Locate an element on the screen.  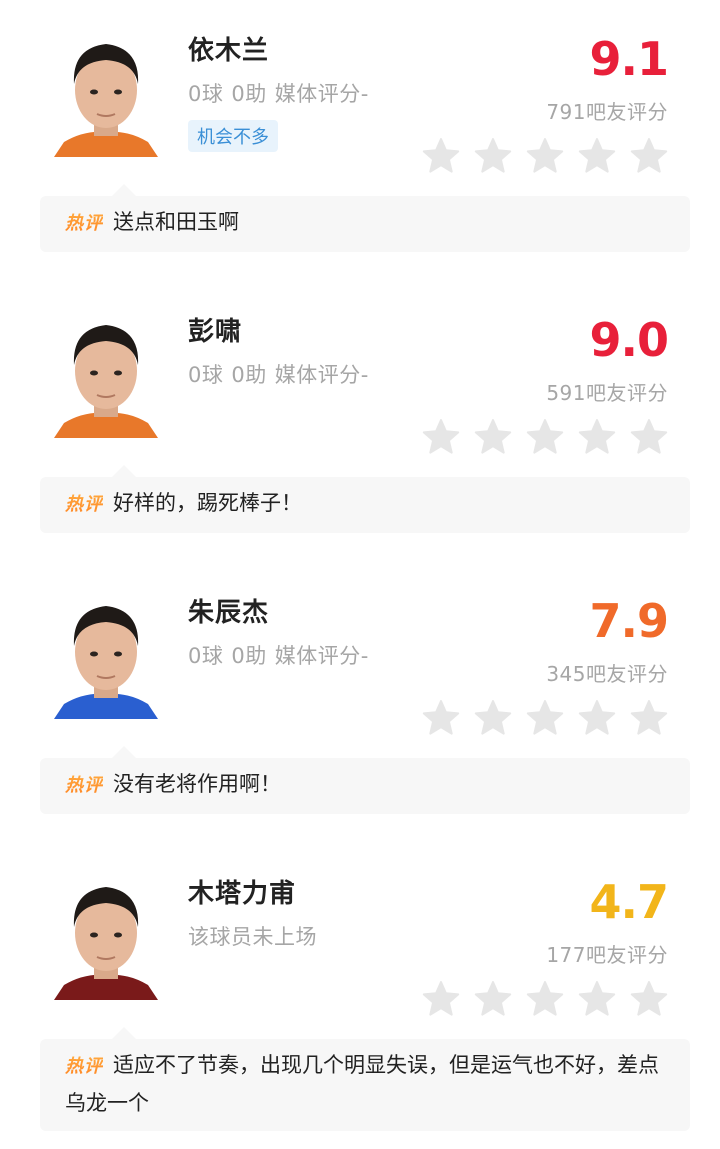
hot-comment: 热评 送点和田玉啊 is located at coordinates (365, 218).